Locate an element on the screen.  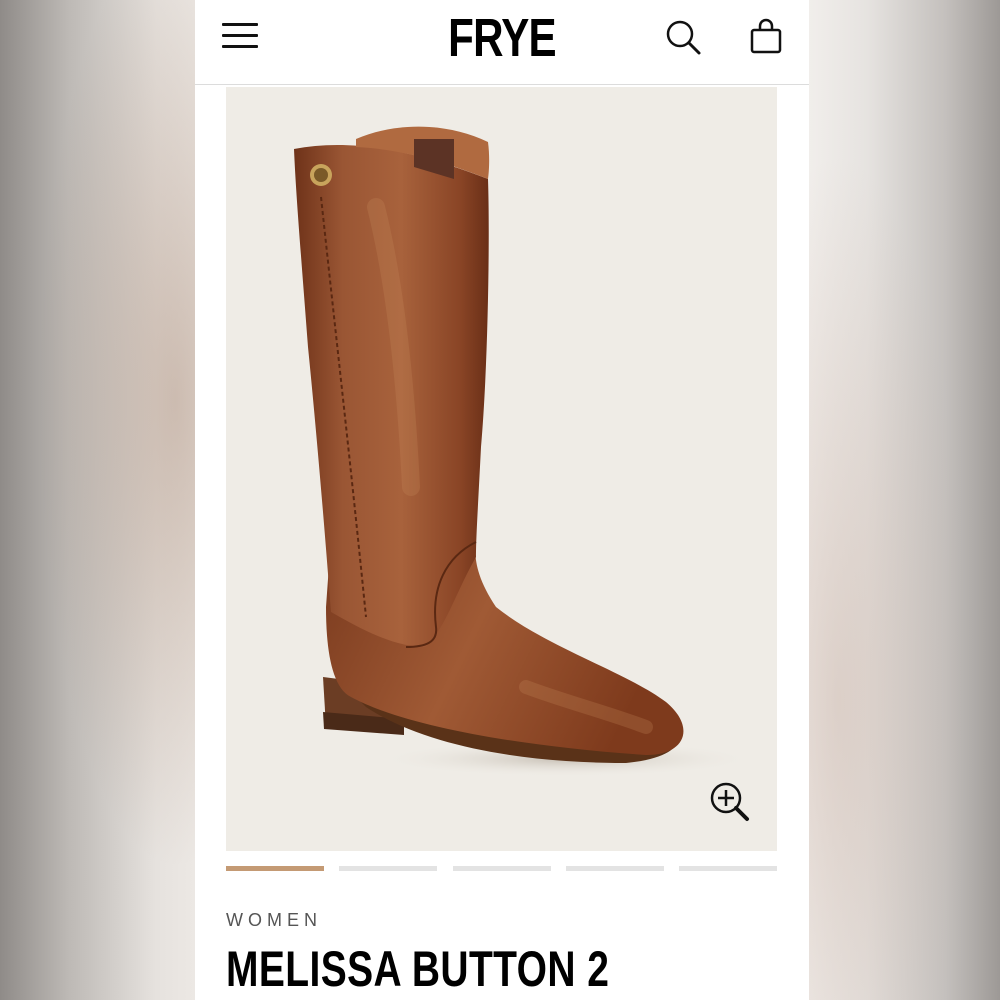
shopping-bag-icon is located at coordinates (766, 38).